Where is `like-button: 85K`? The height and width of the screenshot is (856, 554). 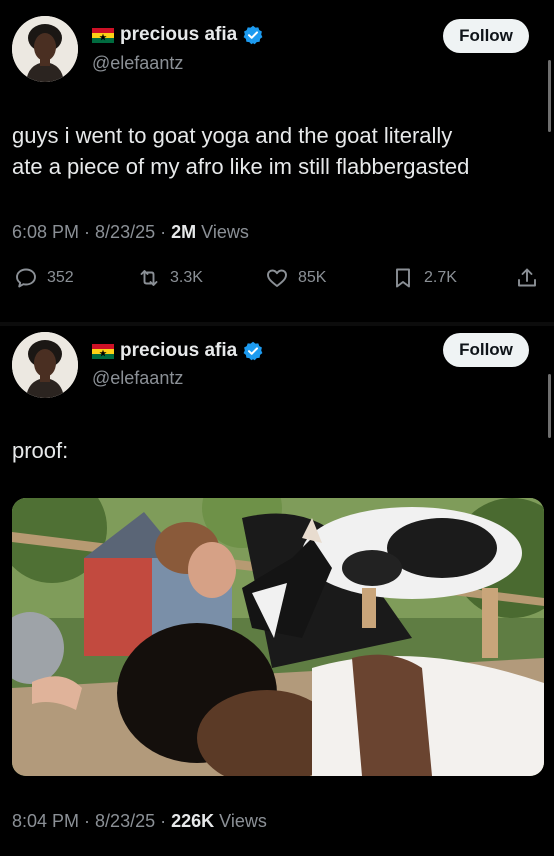
like-button: 85K is located at coordinates (295, 278).